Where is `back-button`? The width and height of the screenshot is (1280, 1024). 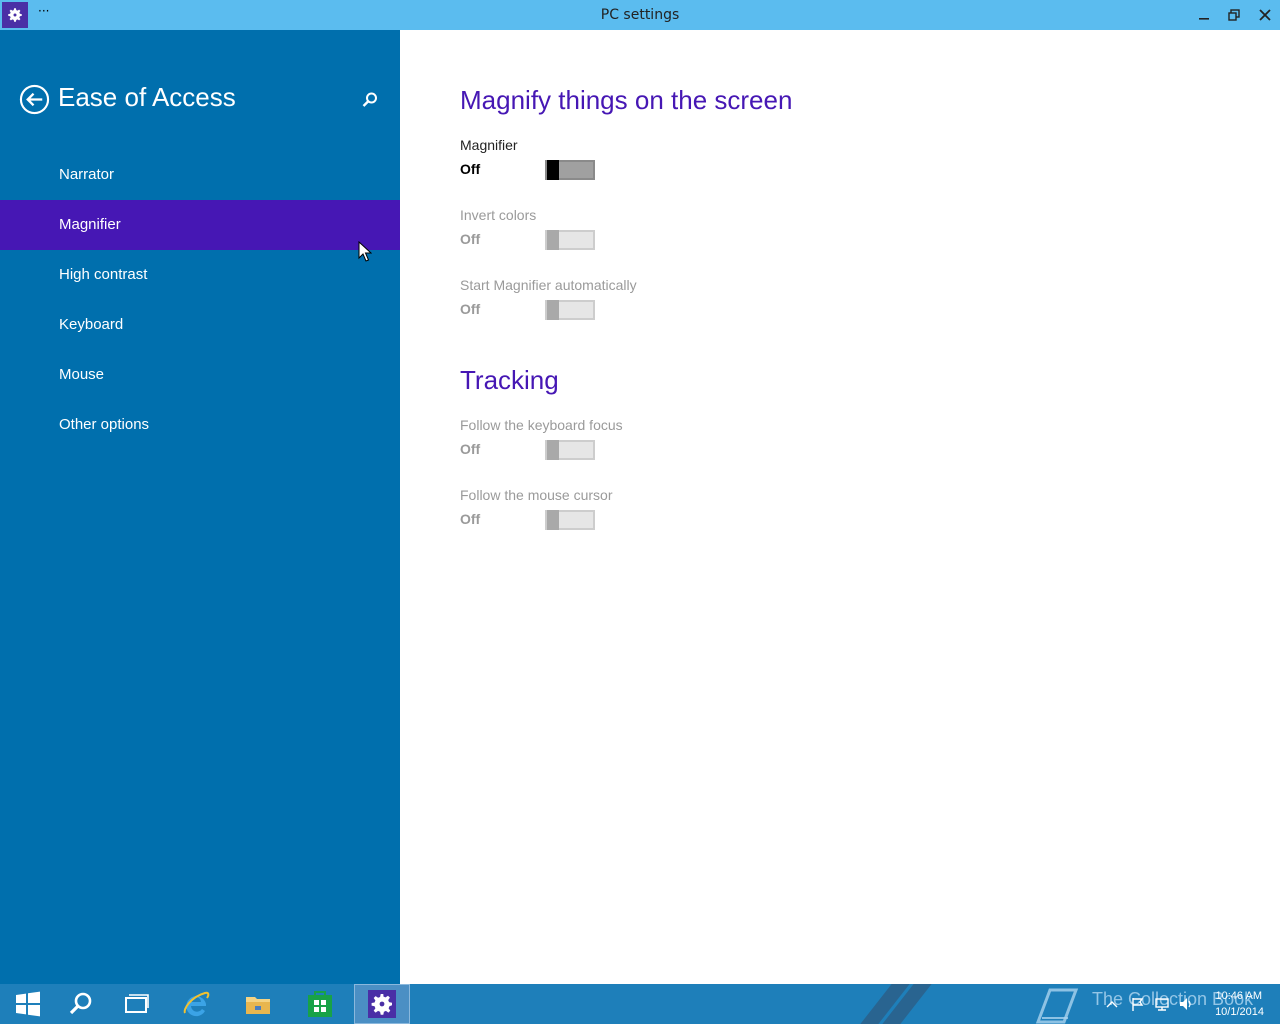
back-button is located at coordinates (34, 99).